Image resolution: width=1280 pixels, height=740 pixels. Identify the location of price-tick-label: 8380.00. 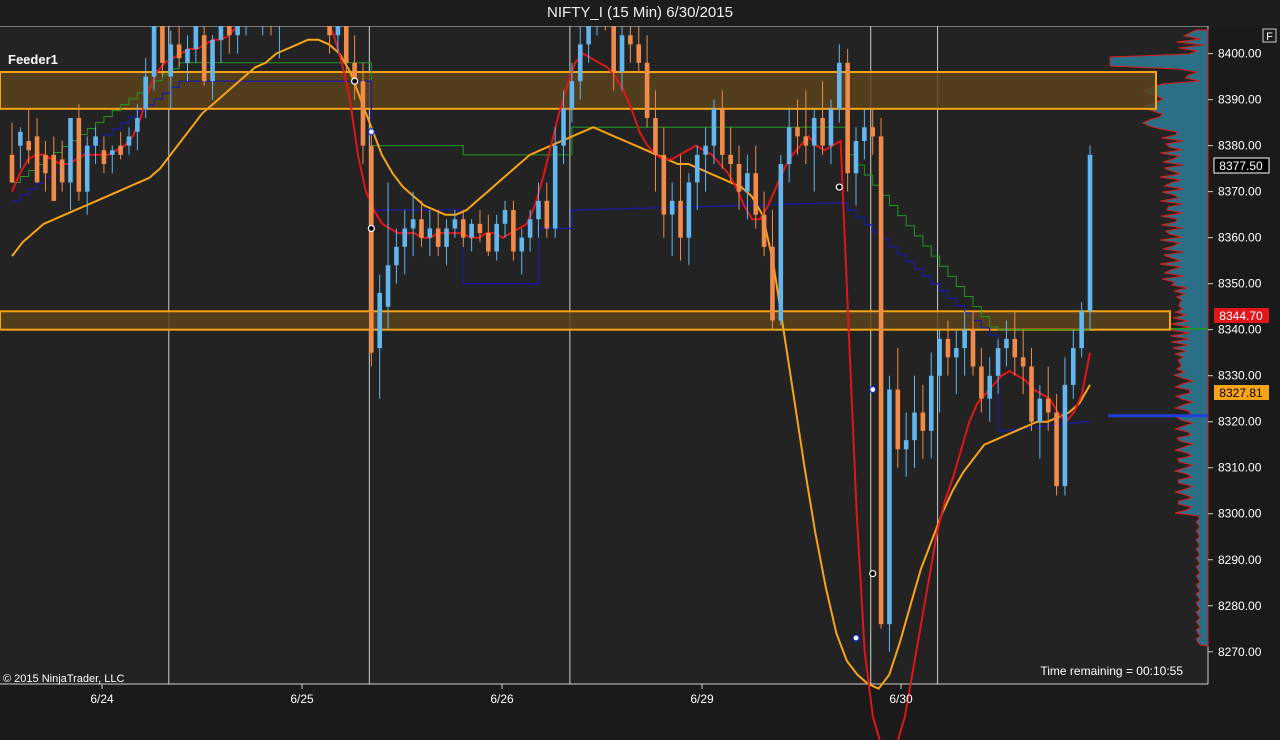
(1240, 146).